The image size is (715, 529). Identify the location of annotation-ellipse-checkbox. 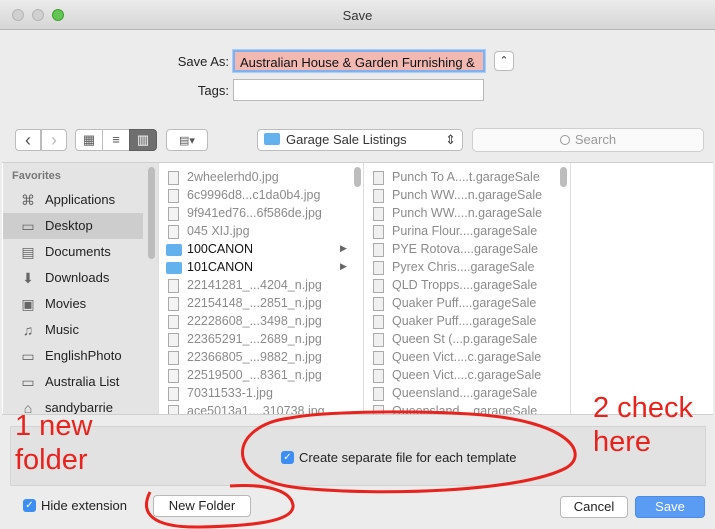
(409, 452).